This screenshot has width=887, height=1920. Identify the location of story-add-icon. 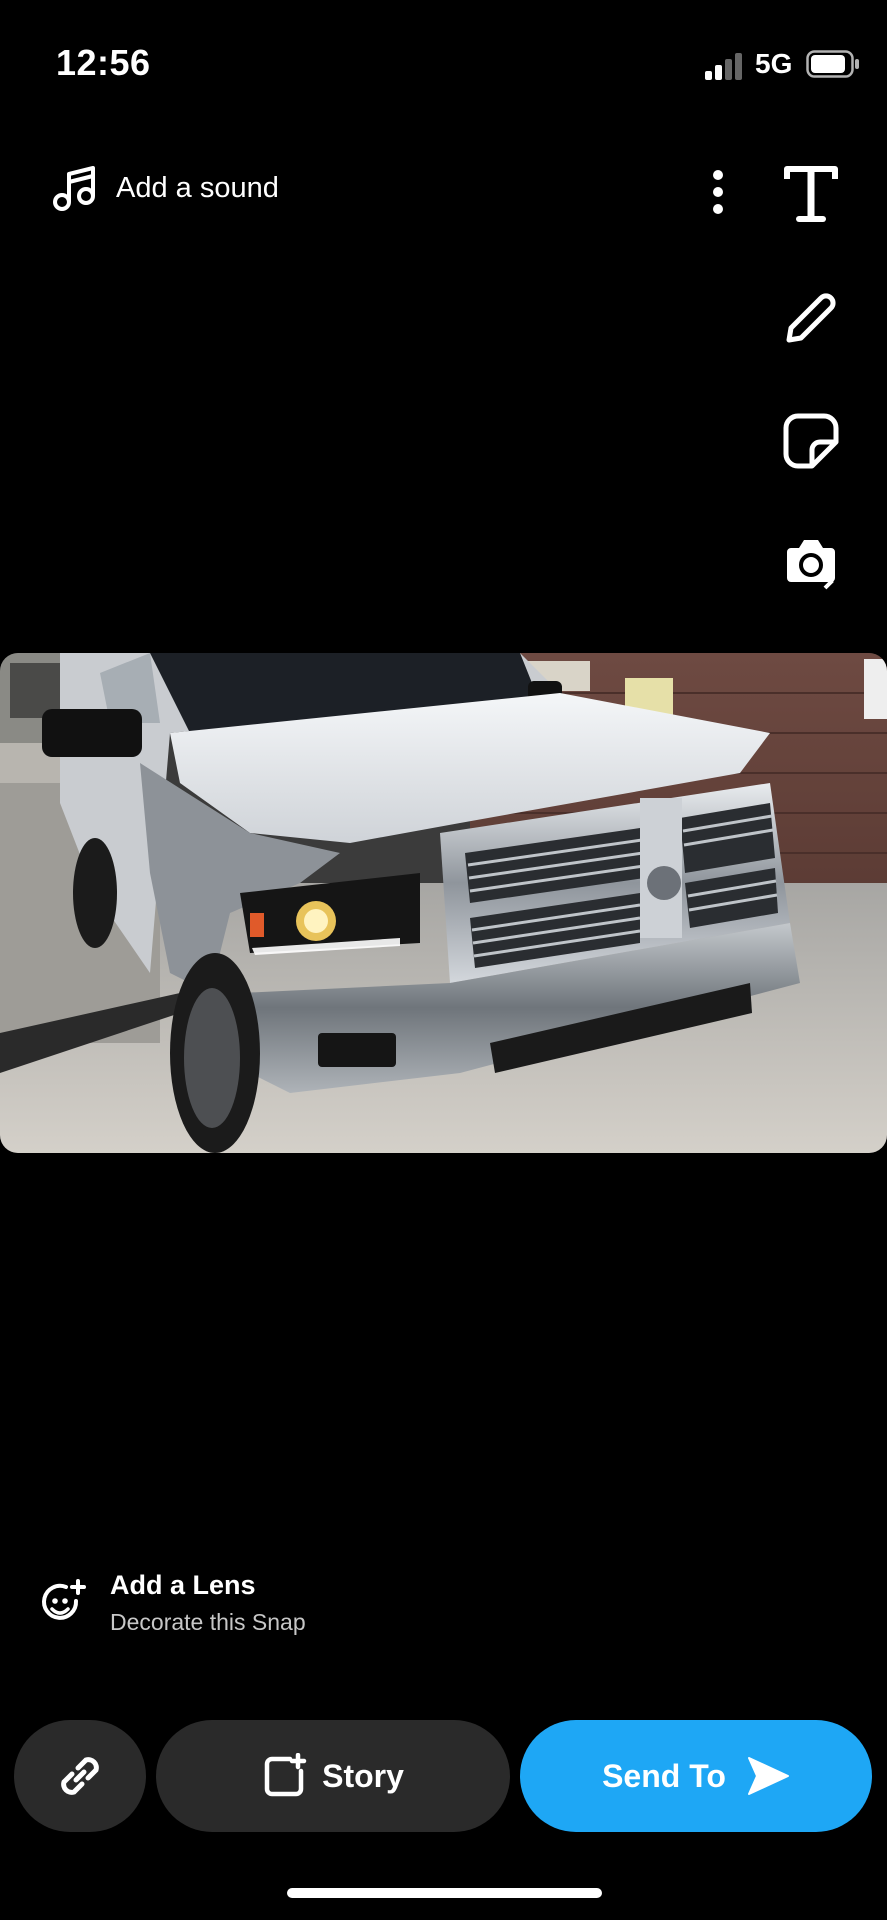
(285, 1775).